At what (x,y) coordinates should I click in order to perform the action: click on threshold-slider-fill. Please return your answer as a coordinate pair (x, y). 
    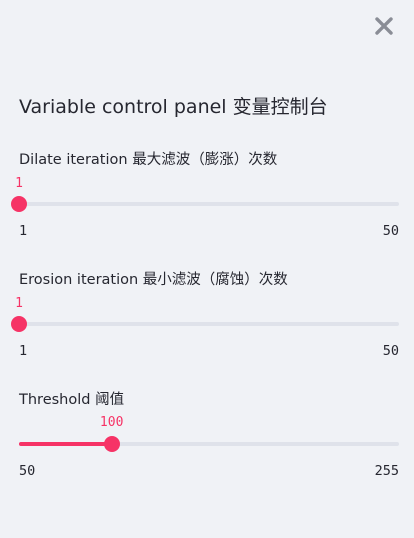
    Looking at the image, I should click on (65, 444).